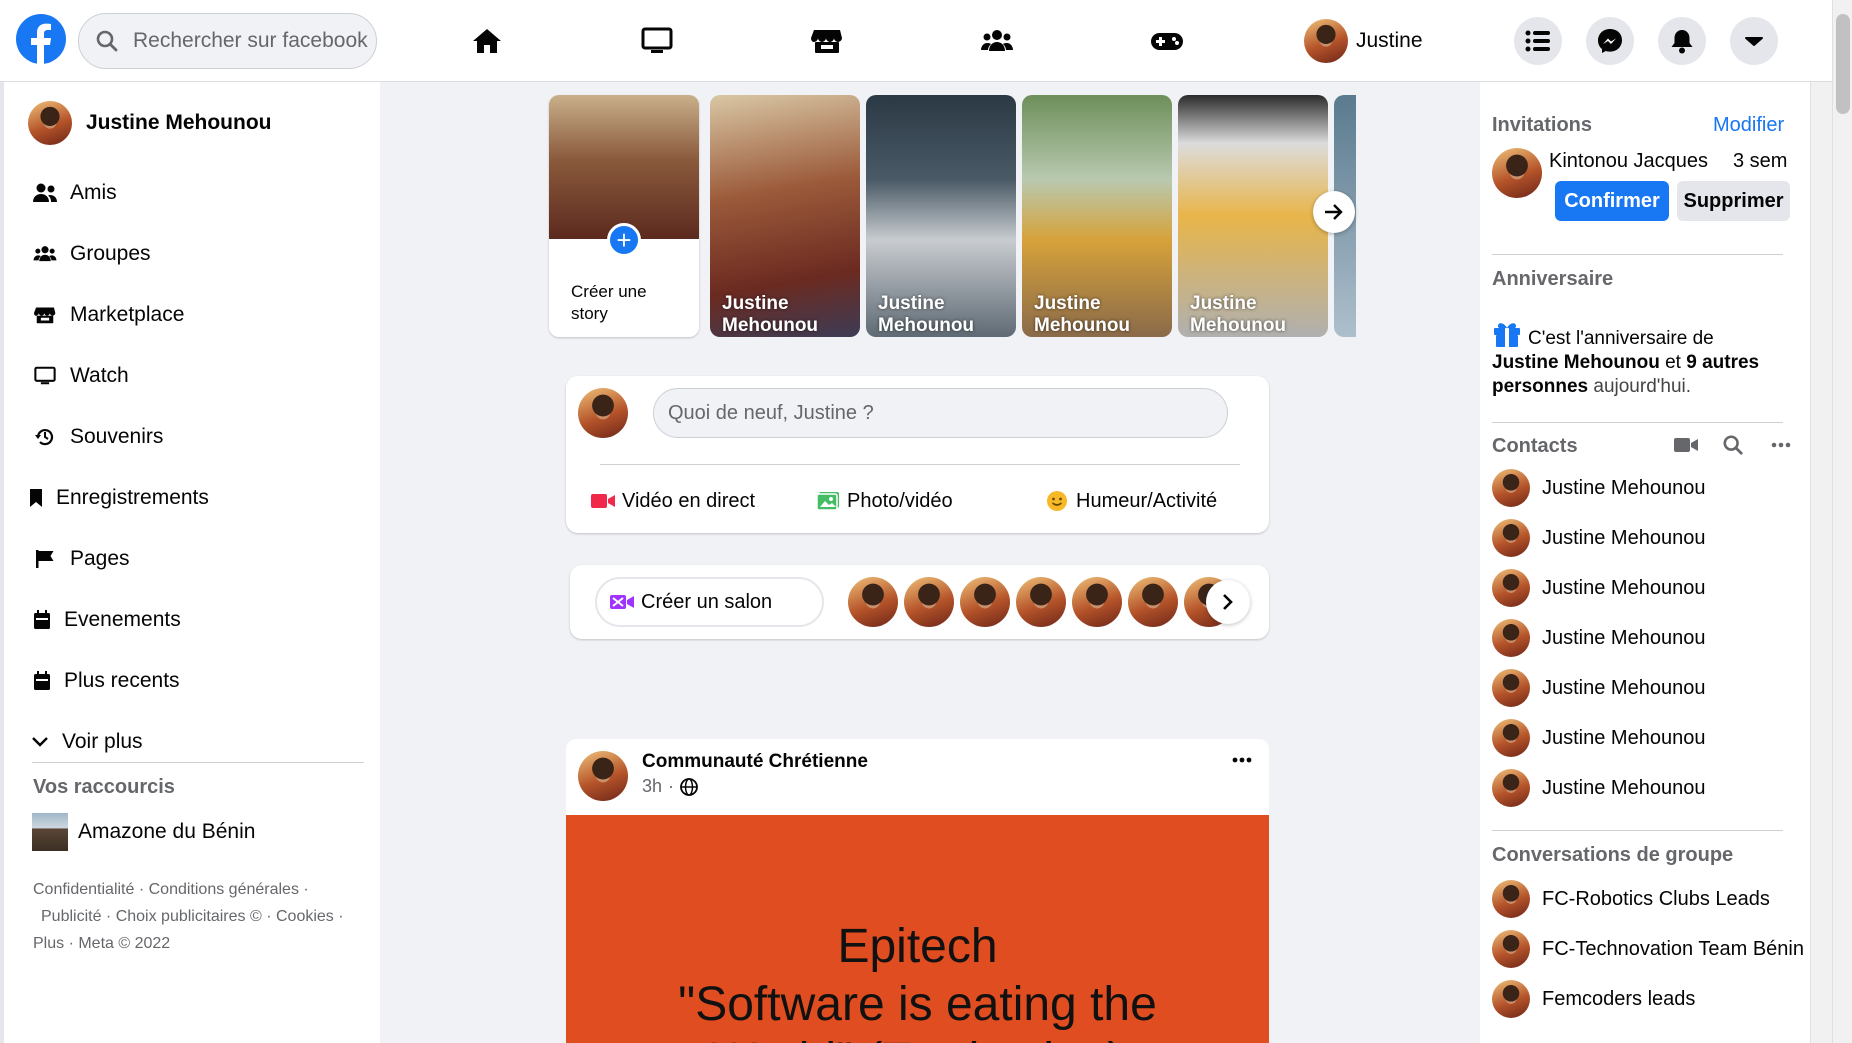 Image resolution: width=1852 pixels, height=1043 pixels. I want to click on scrollbar-thumb, so click(1843, 64).